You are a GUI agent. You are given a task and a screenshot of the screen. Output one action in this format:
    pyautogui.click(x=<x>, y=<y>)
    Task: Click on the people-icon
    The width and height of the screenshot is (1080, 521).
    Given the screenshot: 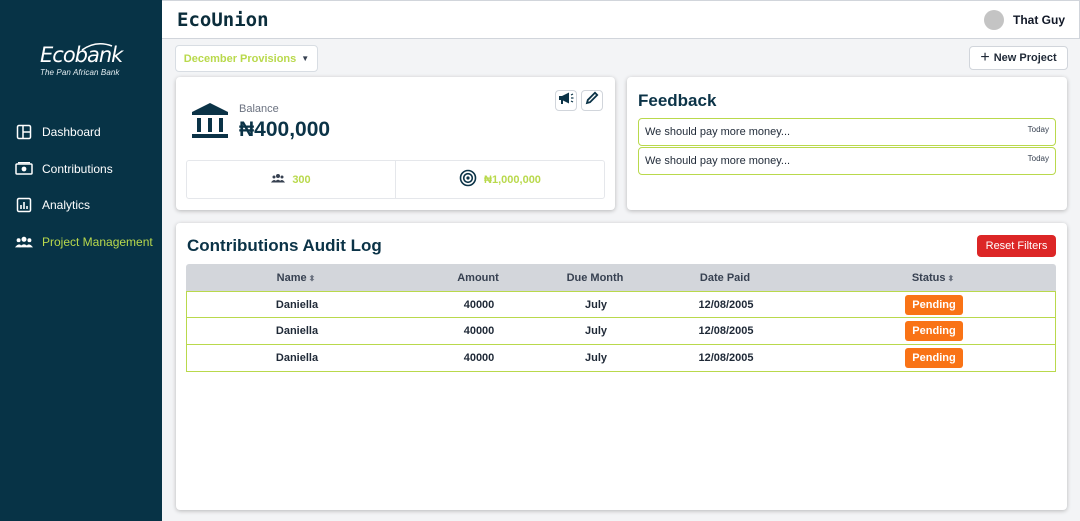 What is the action you would take?
    pyautogui.click(x=24, y=242)
    